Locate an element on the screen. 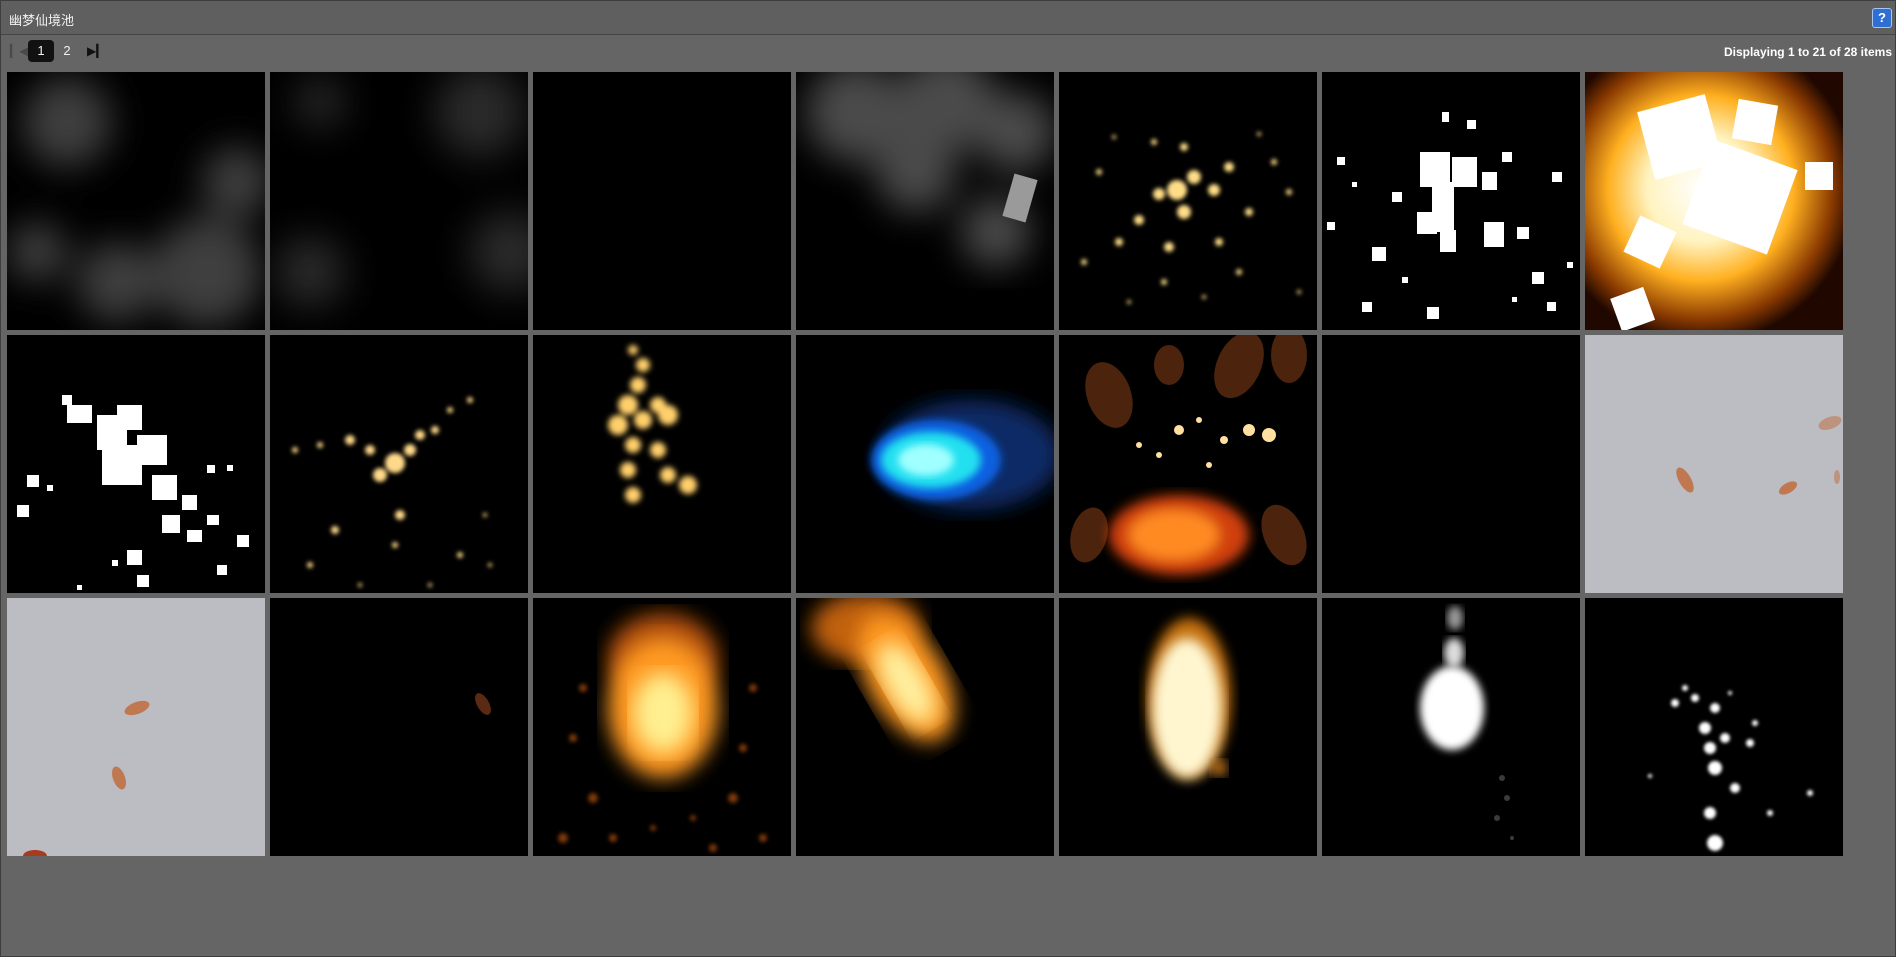 This screenshot has height=957, width=1896. last-page-icon: ▶▎ is located at coordinates (96, 51).